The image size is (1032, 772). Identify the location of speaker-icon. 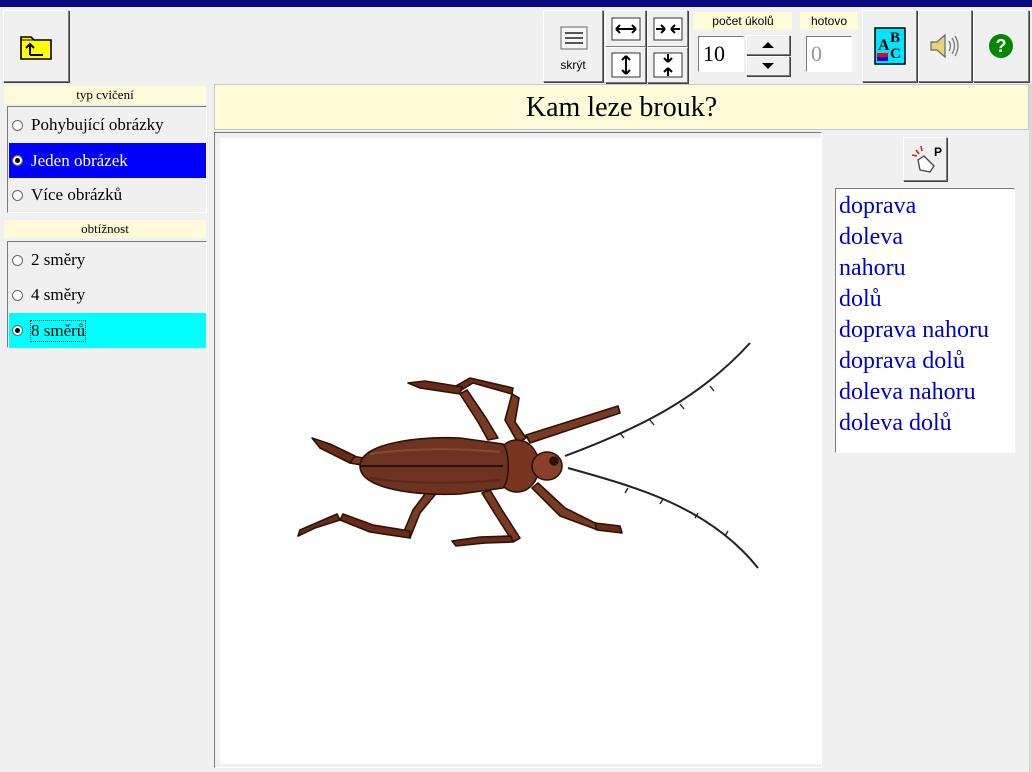
(944, 46).